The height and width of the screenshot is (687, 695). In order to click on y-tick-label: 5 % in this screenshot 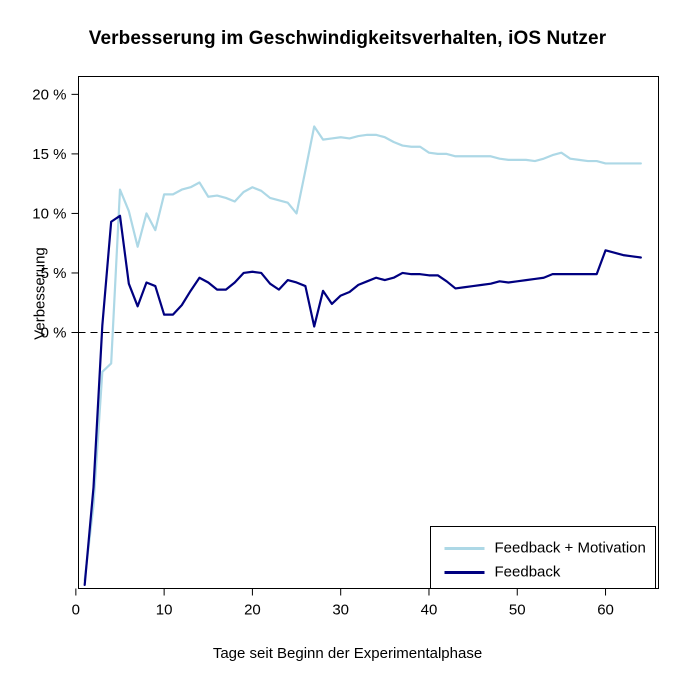, I will do `click(54, 273)`.